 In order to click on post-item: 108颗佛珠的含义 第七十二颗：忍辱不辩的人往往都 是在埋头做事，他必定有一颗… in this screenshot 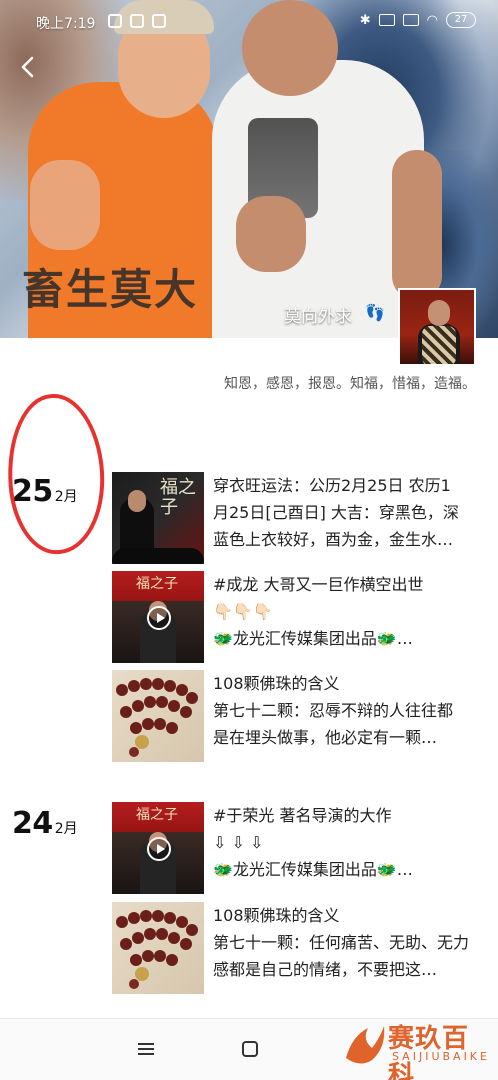, I will do `click(300, 718)`.